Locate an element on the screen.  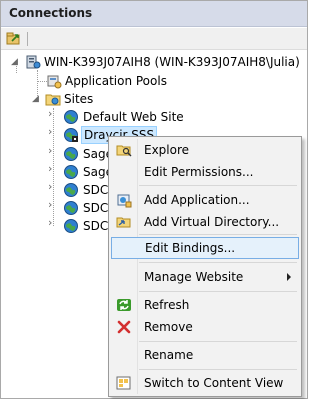
explore-folder-icon is located at coordinates (124, 150).